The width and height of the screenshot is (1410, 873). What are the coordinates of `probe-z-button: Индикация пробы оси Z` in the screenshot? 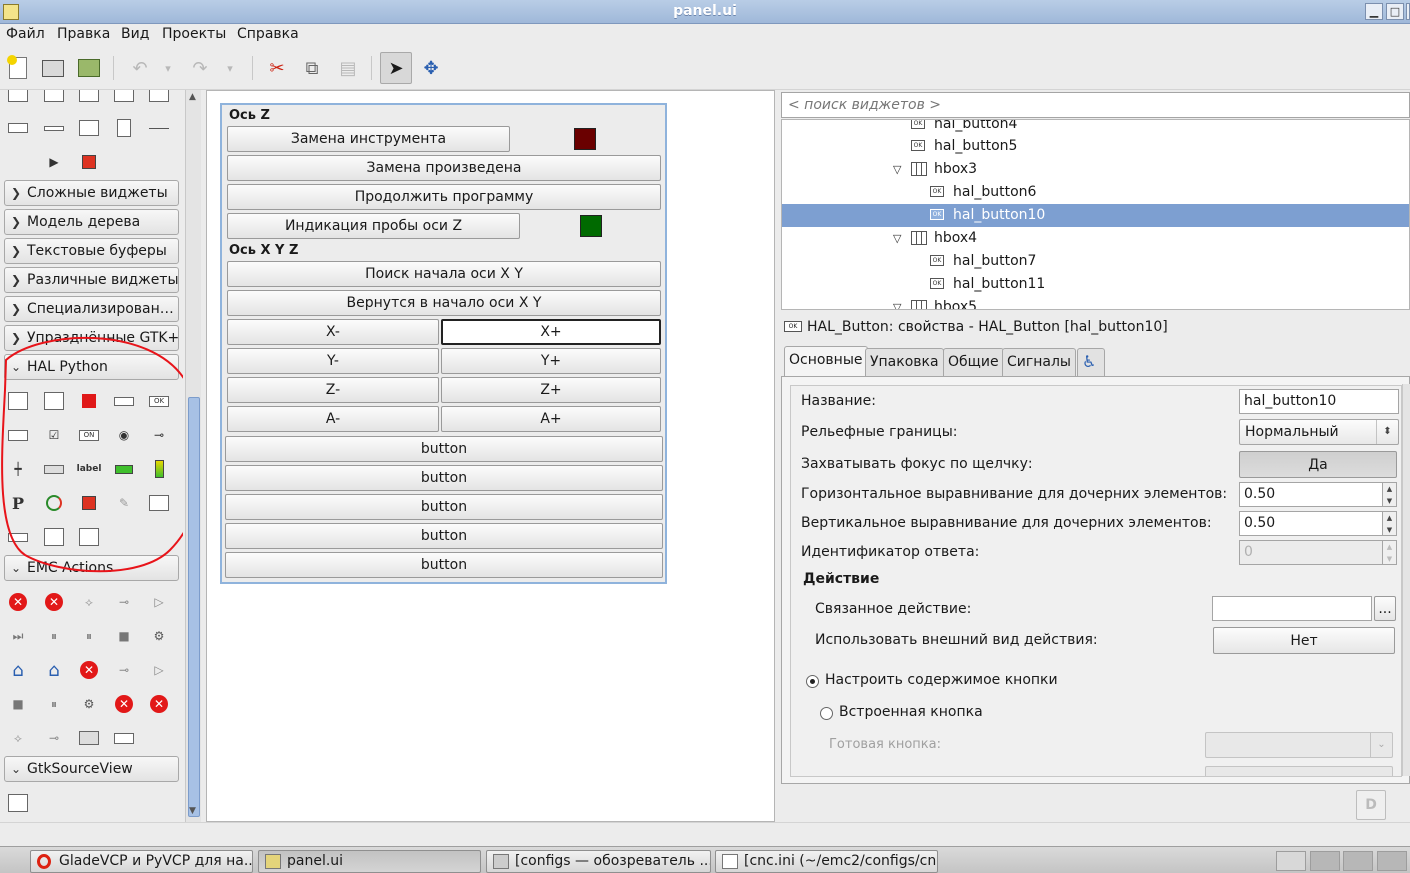 It's located at (373, 226).